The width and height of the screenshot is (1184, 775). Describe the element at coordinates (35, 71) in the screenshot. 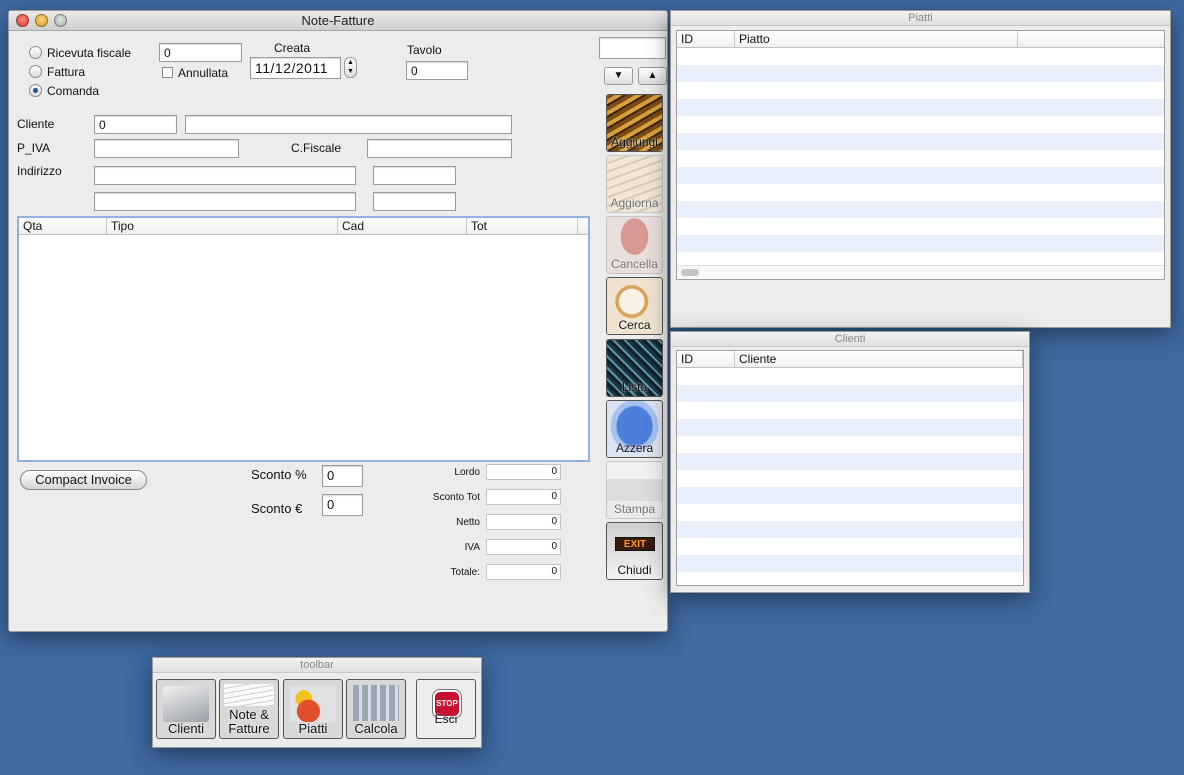

I see `radio-fattura` at that location.